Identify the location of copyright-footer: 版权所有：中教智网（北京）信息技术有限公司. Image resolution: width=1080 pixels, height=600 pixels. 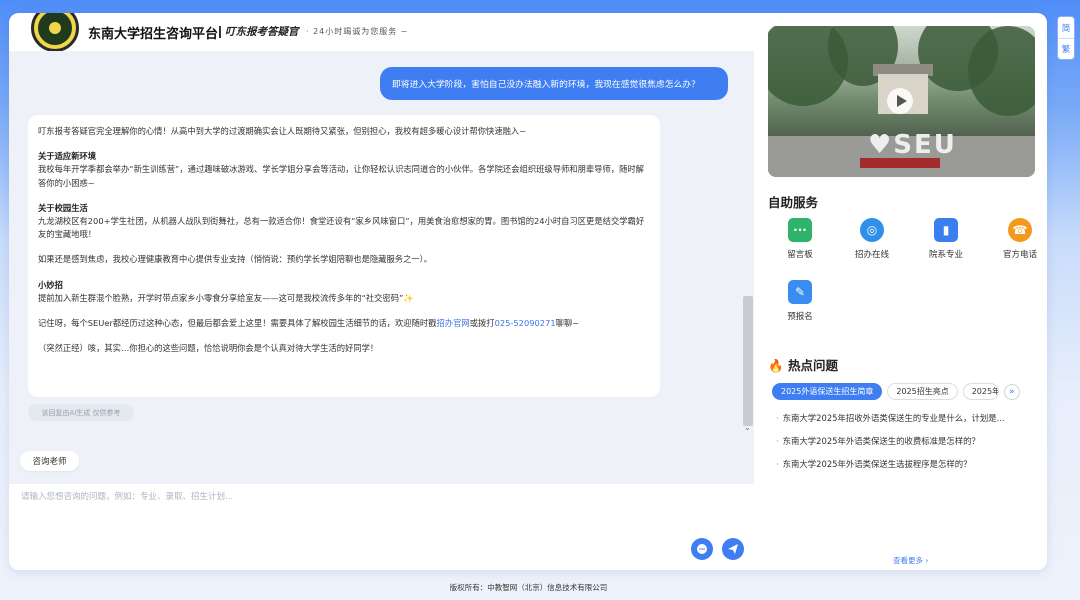
(528, 587).